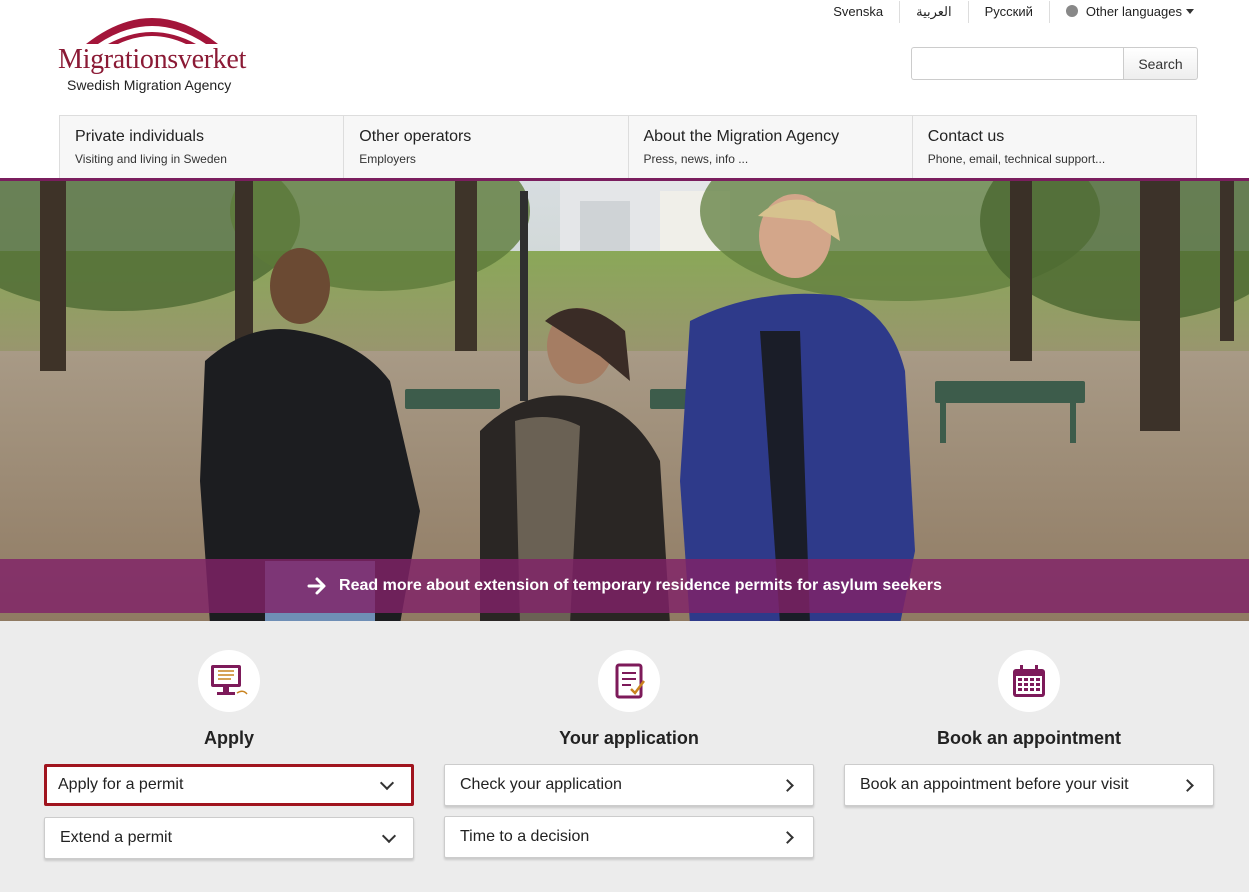 Image resolution: width=1249 pixels, height=892 pixels. What do you see at coordinates (859, 12) in the screenshot?
I see `language-link-svenska: Svenska` at bounding box center [859, 12].